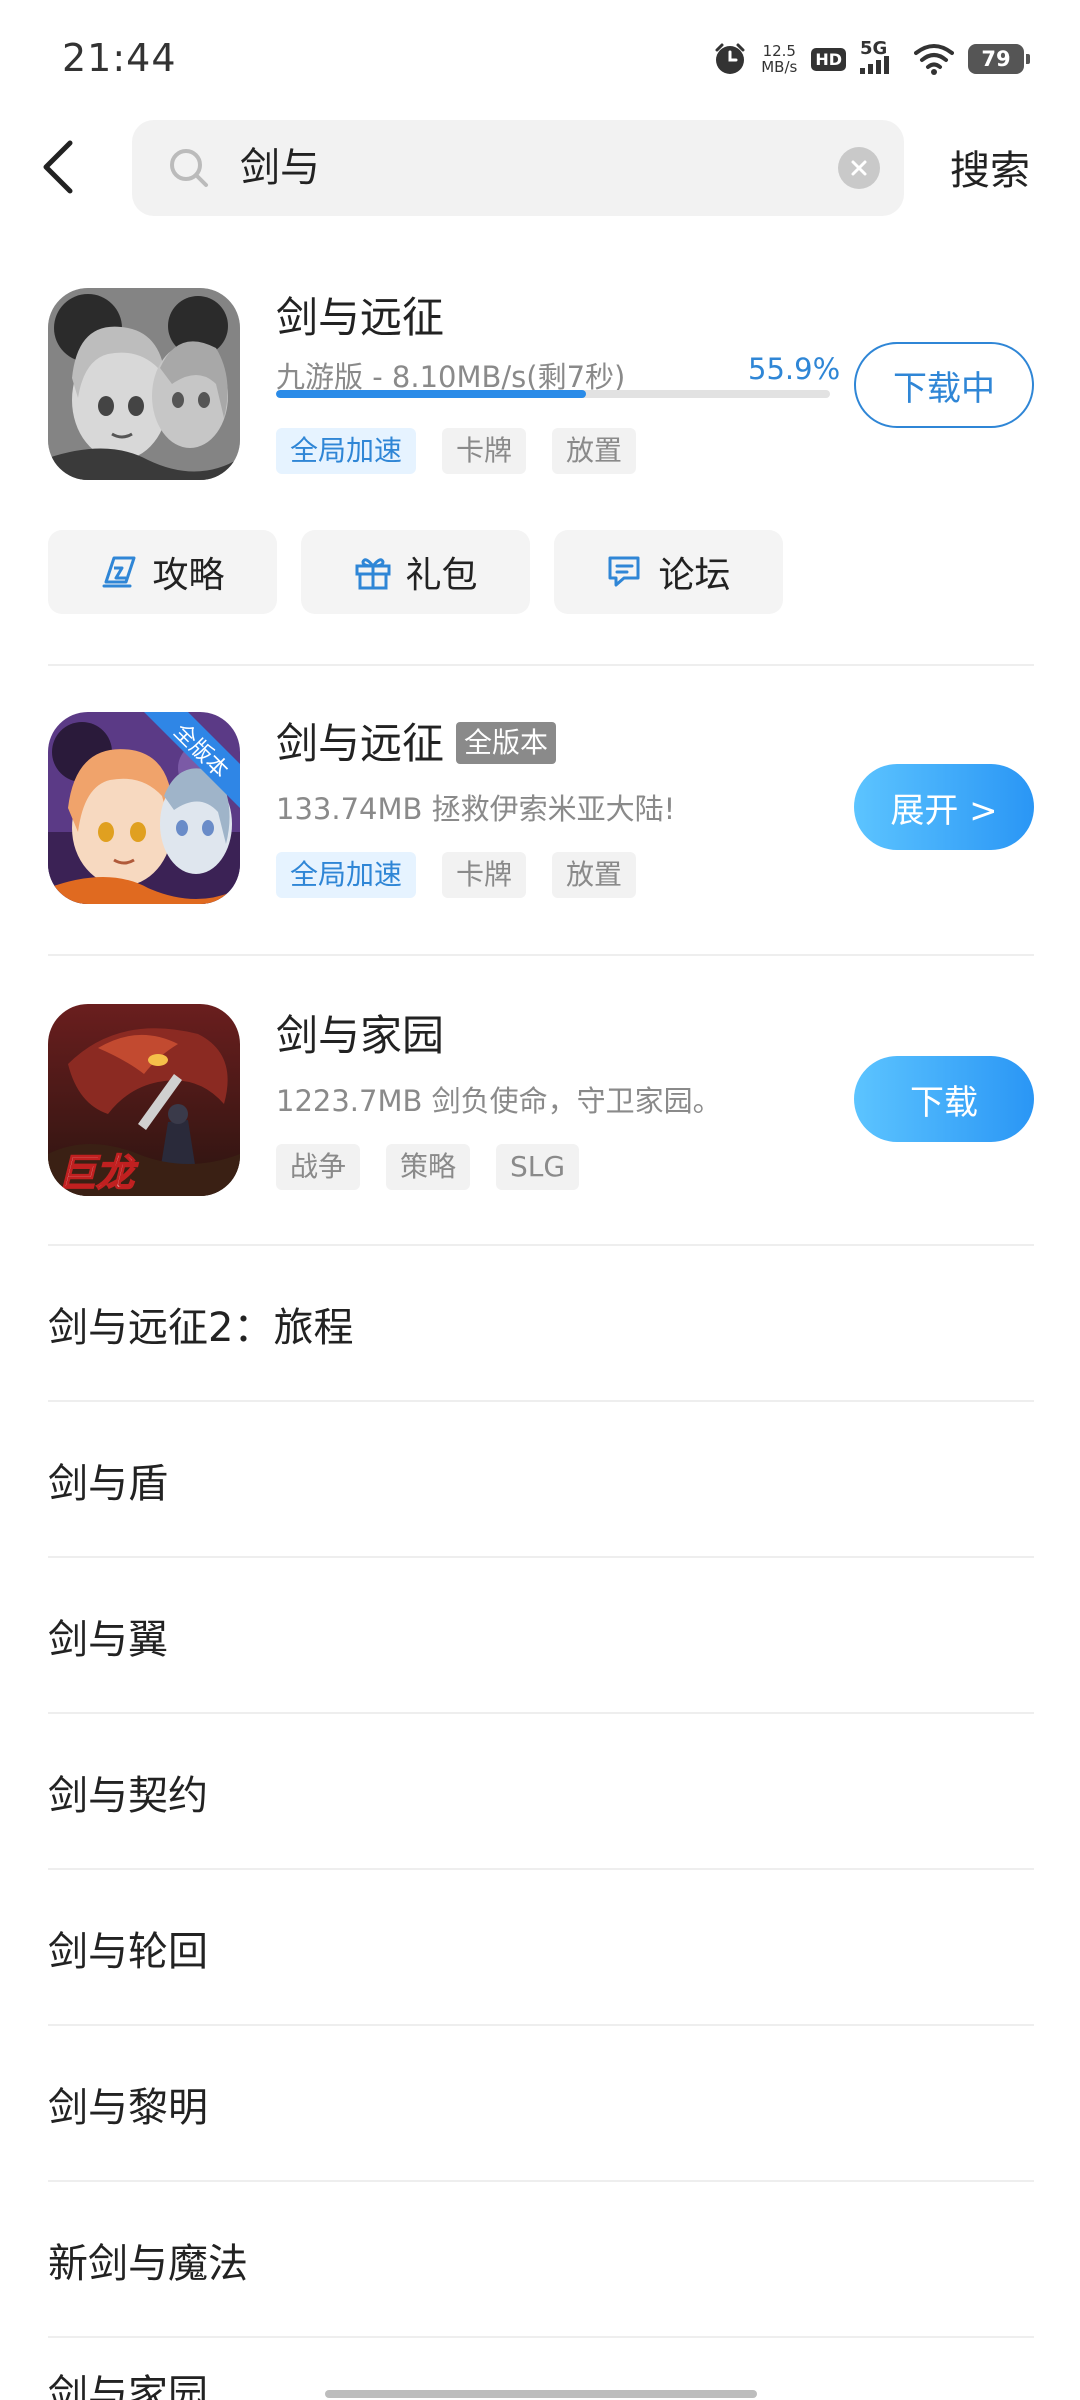 Image resolution: width=1080 pixels, height=2400 pixels. What do you see at coordinates (624, 571) in the screenshot?
I see `forum-icon` at bounding box center [624, 571].